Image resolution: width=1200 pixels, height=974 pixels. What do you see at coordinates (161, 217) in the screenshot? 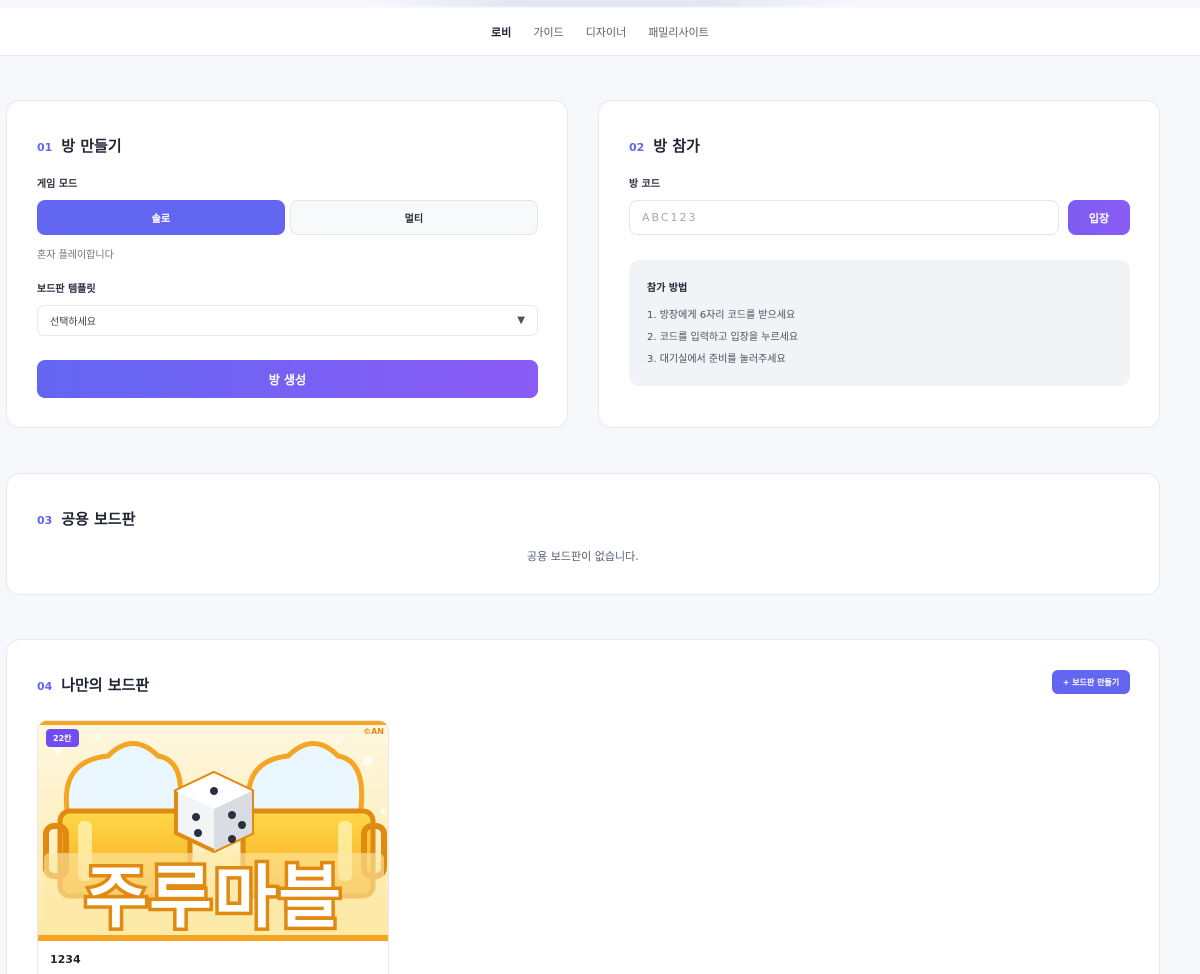
I see `mode-solo-button: 솔로` at bounding box center [161, 217].